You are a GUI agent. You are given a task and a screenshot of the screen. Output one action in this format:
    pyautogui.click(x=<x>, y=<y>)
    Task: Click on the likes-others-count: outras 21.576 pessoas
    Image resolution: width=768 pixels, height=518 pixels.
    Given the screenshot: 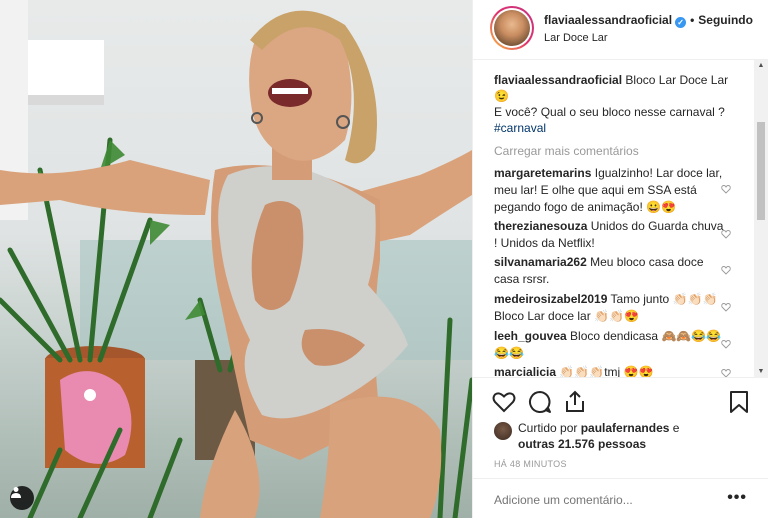 What is the action you would take?
    pyautogui.click(x=582, y=444)
    